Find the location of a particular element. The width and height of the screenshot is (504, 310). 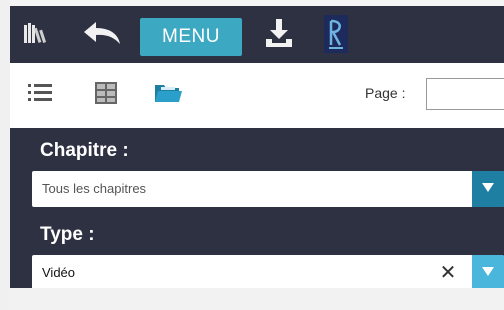

library-icon is located at coordinates (36, 35).